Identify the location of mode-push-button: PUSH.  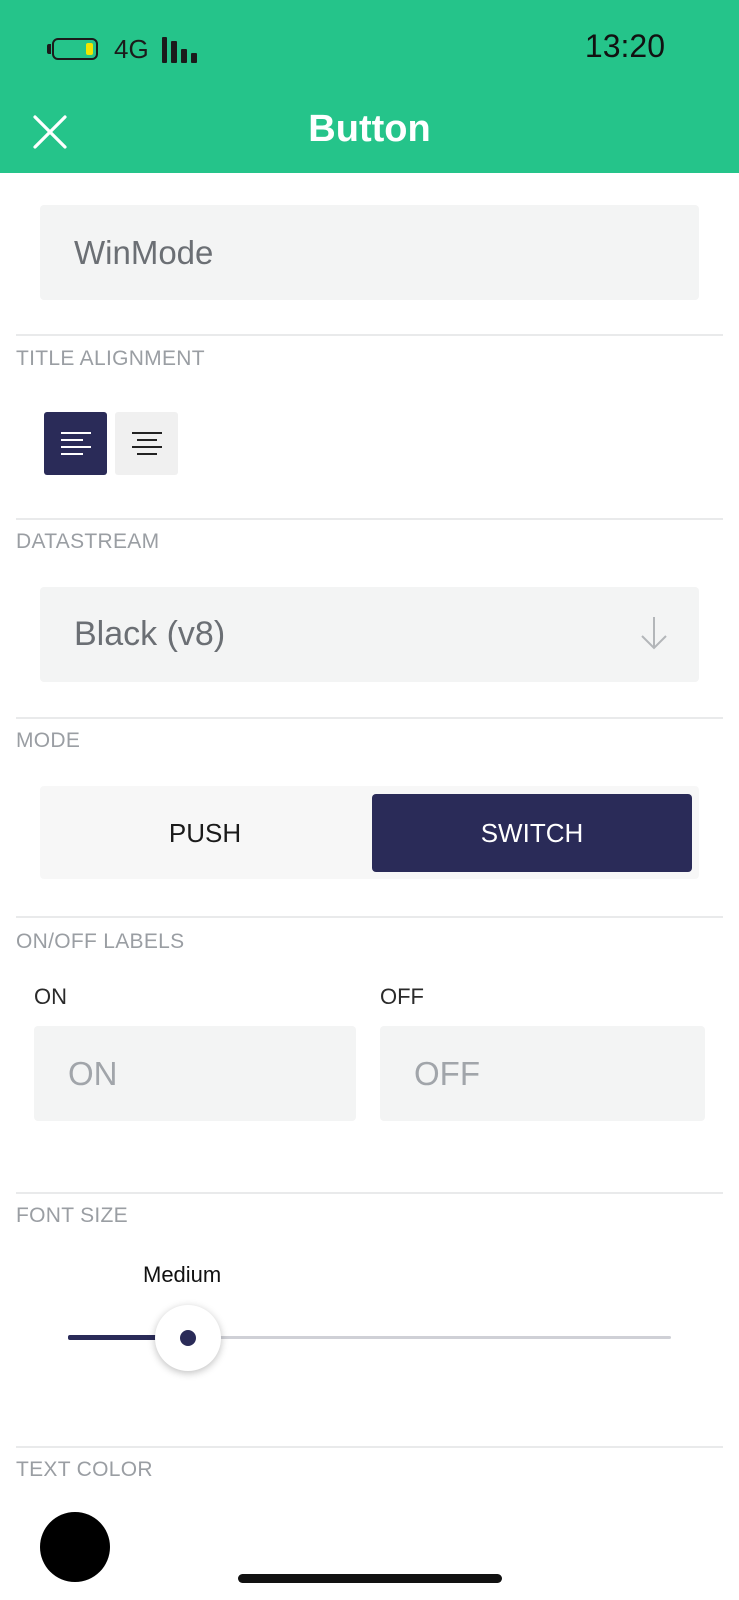
(205, 833).